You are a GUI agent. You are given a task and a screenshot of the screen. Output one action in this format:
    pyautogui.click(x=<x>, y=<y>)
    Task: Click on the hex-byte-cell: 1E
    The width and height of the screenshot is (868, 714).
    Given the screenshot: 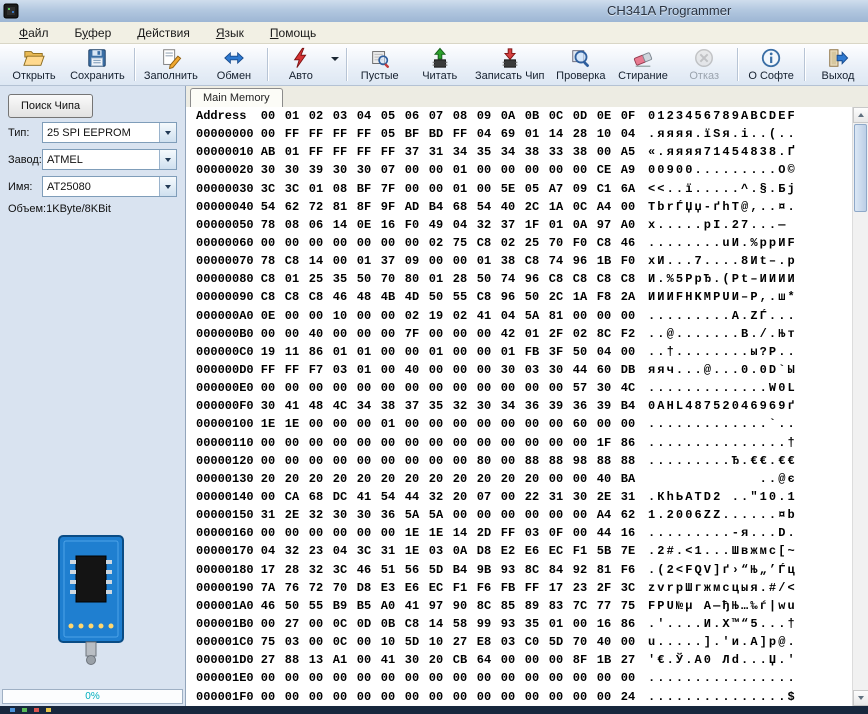 What is the action you would take?
    pyautogui.click(x=292, y=424)
    